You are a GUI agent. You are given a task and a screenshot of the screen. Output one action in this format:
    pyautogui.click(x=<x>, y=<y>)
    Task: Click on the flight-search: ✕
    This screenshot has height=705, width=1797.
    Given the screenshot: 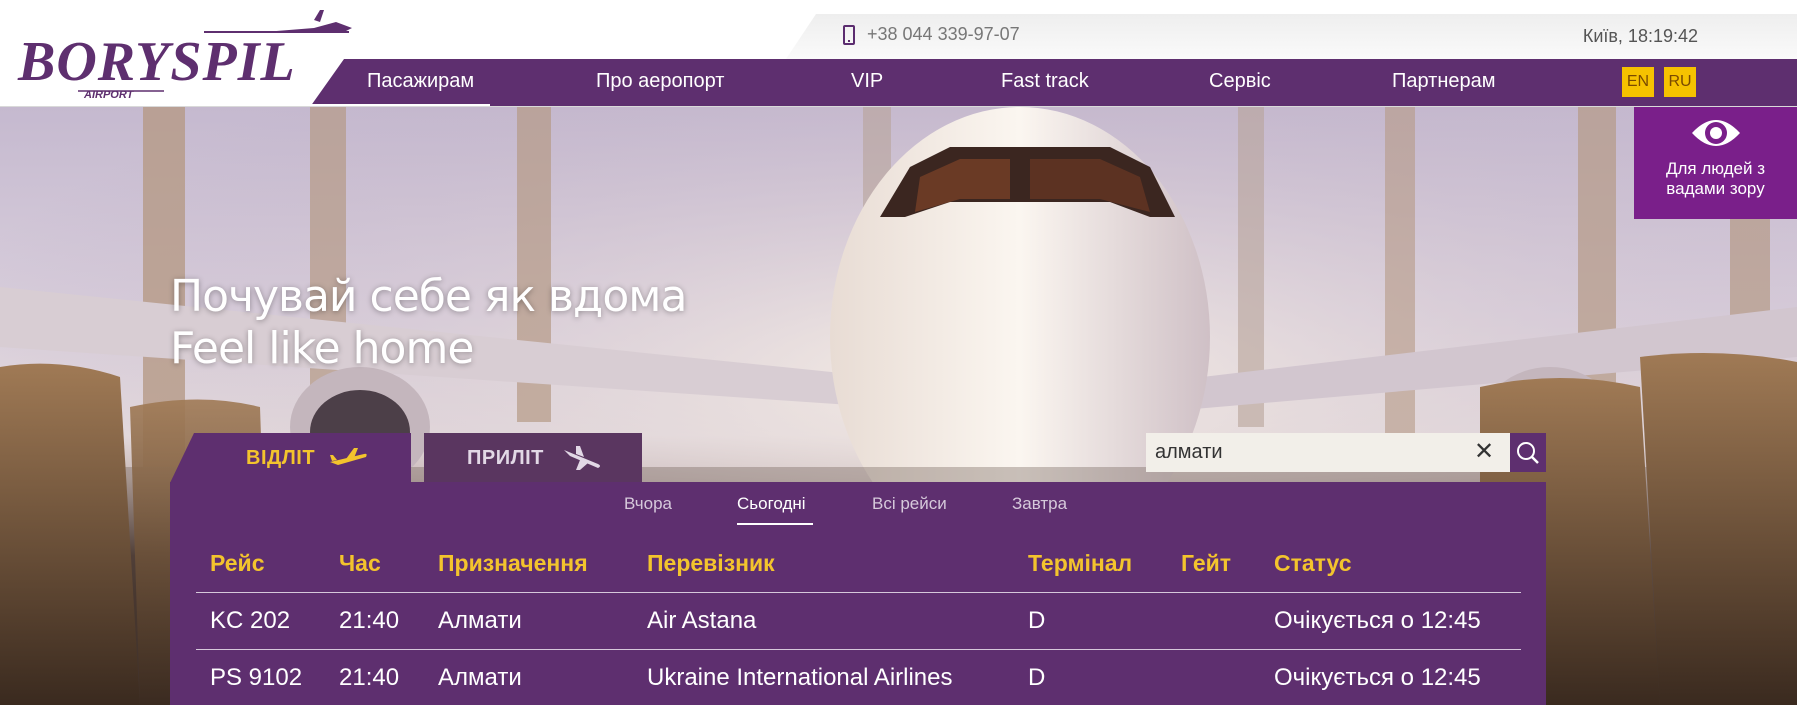 What is the action you would take?
    pyautogui.click(x=1328, y=452)
    